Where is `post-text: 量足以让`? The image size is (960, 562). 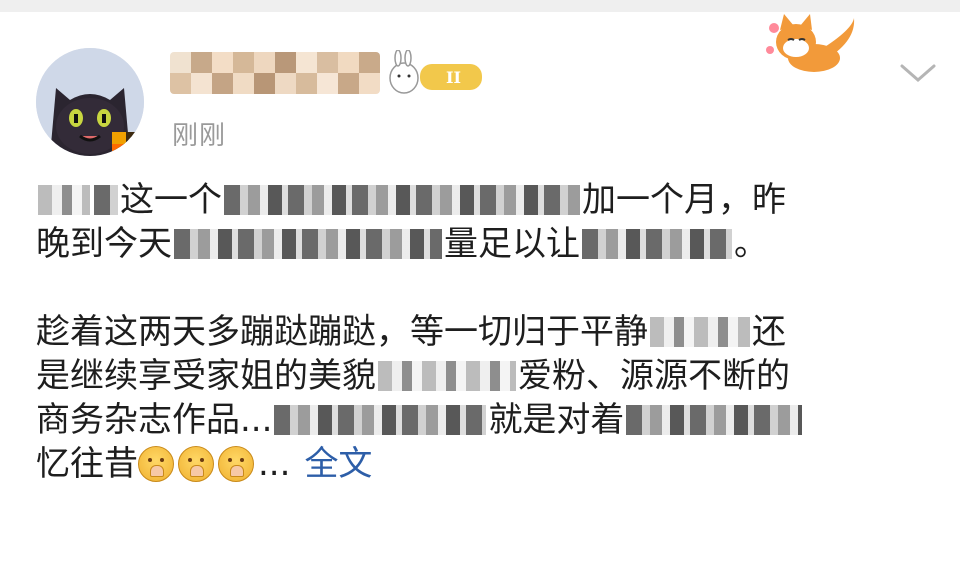
post-text: 量足以让 is located at coordinates (512, 244).